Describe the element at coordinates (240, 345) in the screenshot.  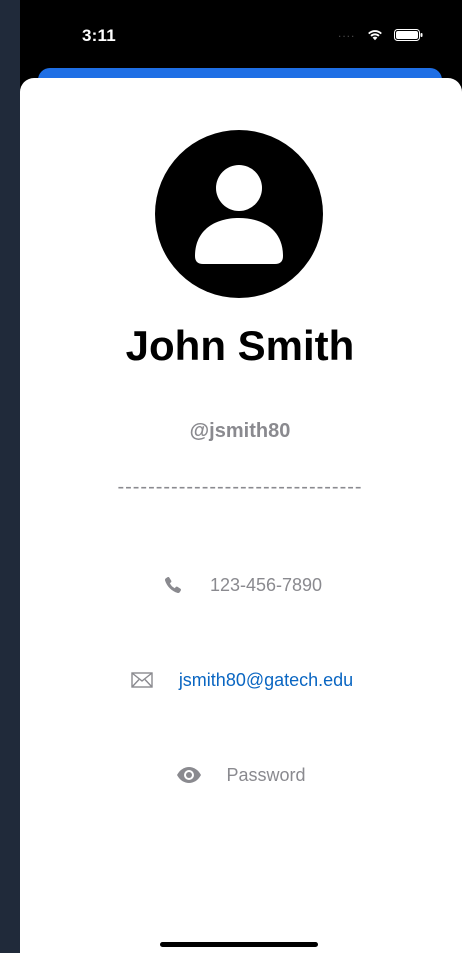
I see `profile-name: John Smith` at that location.